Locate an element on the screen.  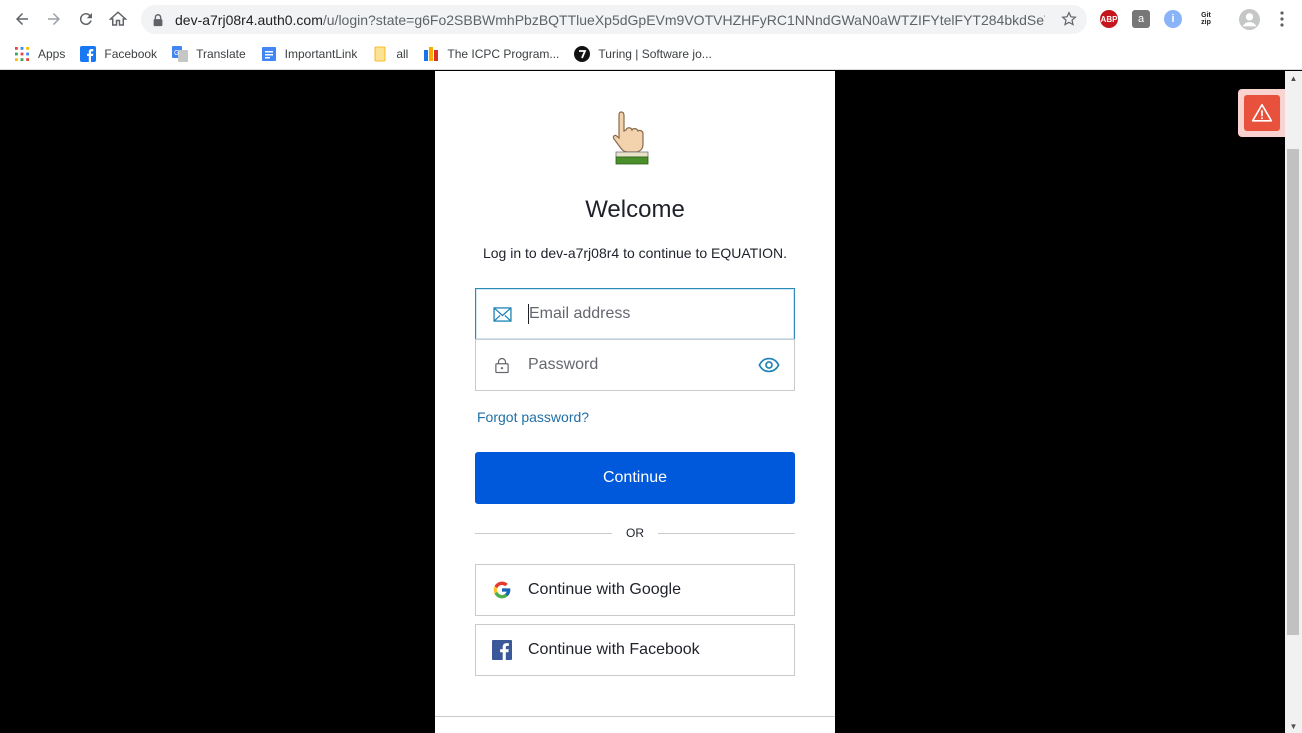
continue-with-facebook-button: Continue with Facebook is located at coordinates (635, 650).